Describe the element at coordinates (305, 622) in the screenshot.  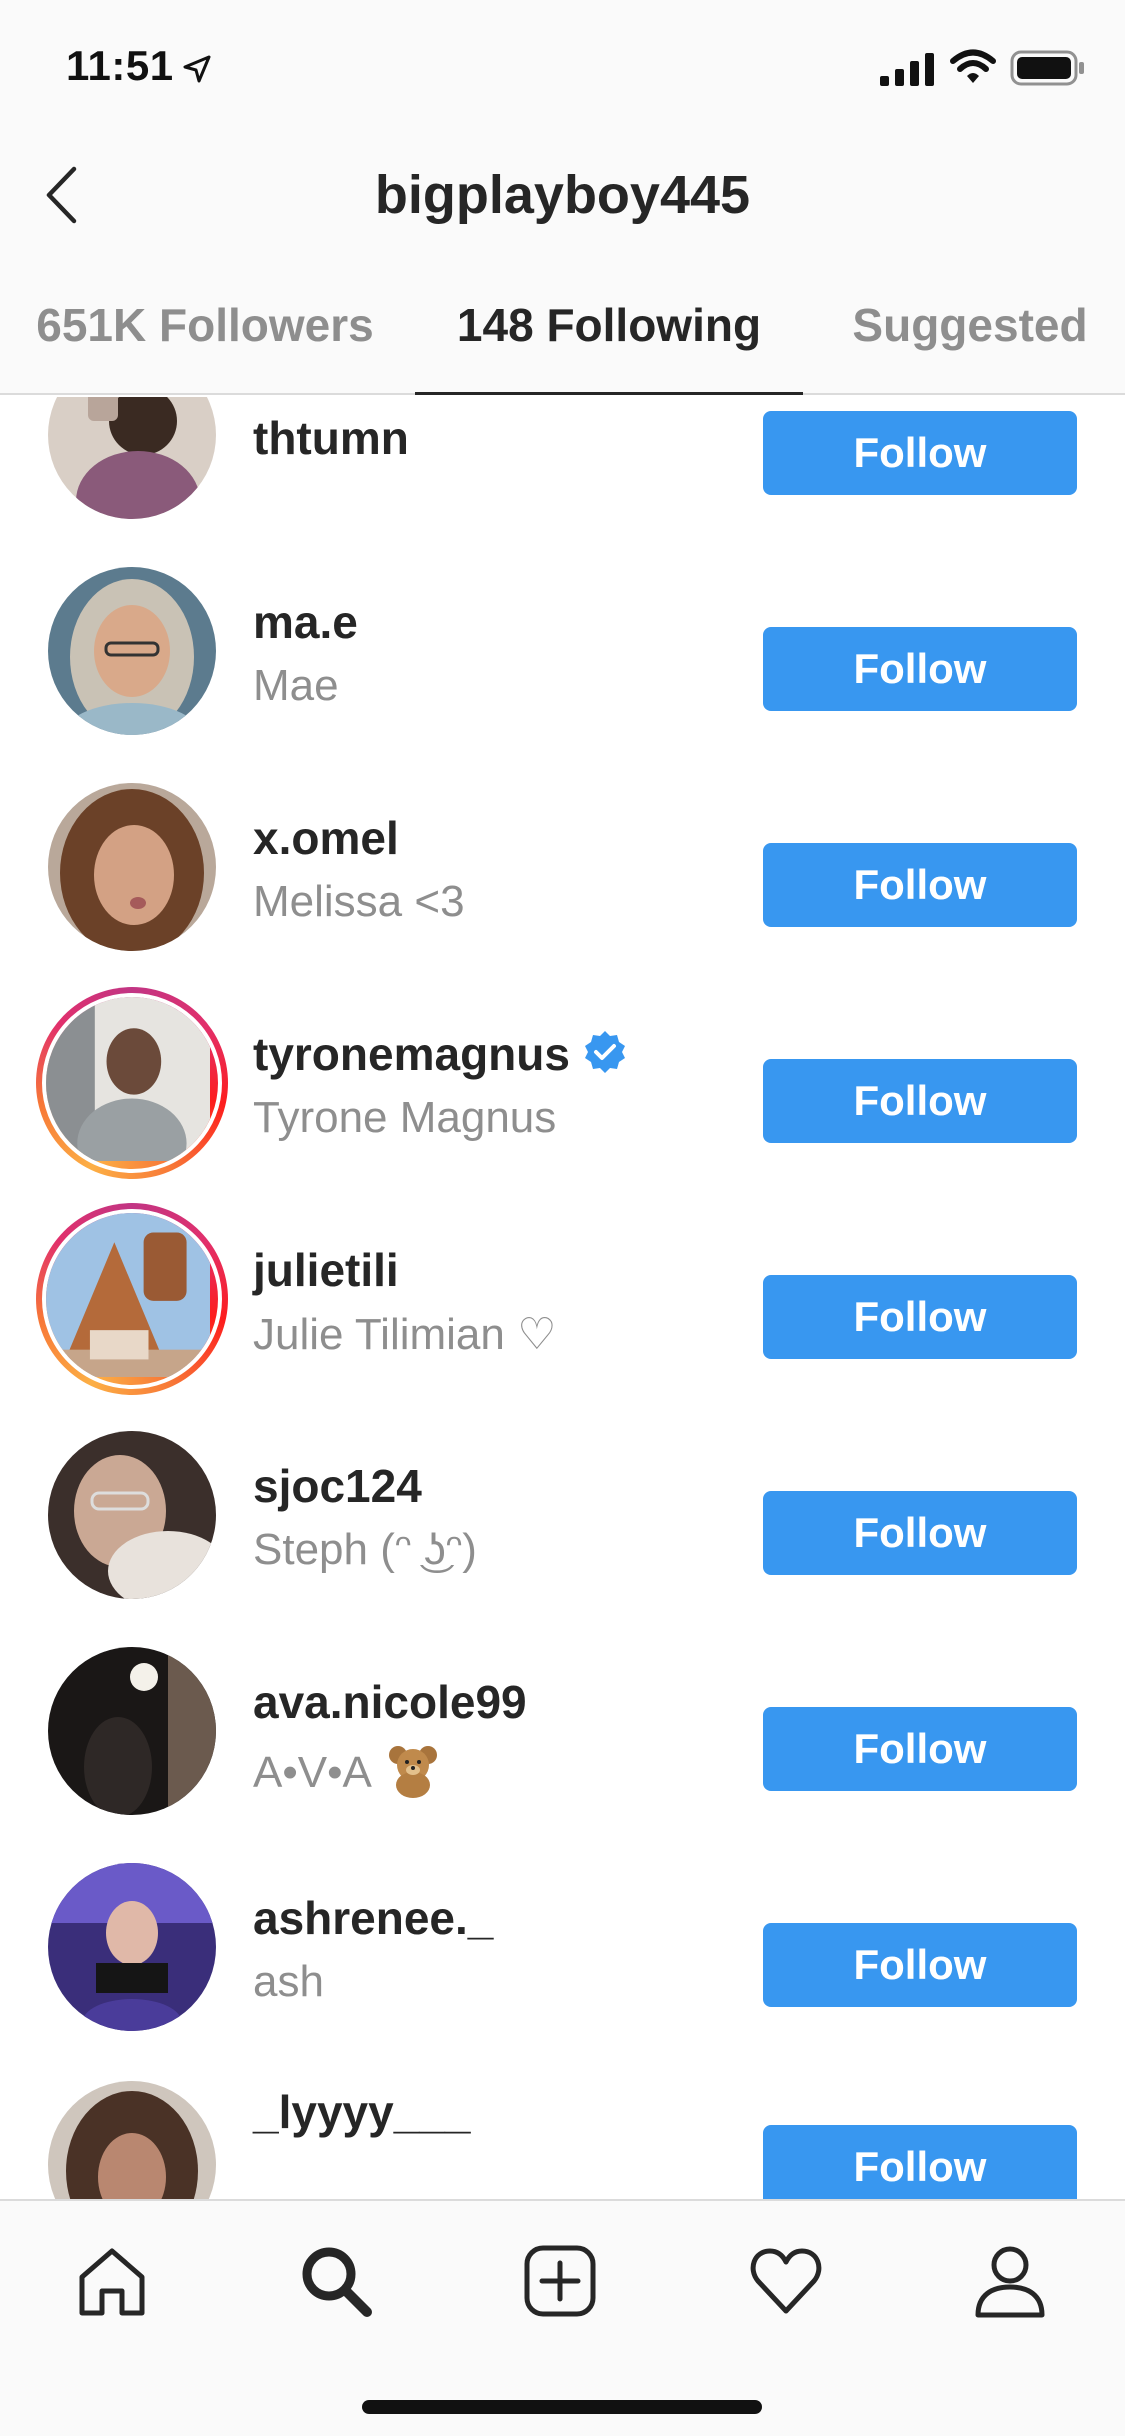
I see `username: ma.e` at that location.